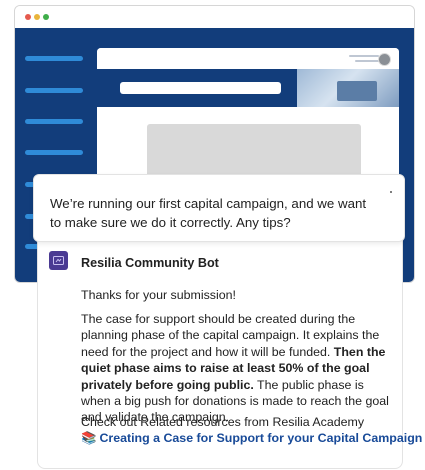  What do you see at coordinates (158, 295) in the screenshot?
I see `bot-thanks-message: Thanks for your submission!` at bounding box center [158, 295].